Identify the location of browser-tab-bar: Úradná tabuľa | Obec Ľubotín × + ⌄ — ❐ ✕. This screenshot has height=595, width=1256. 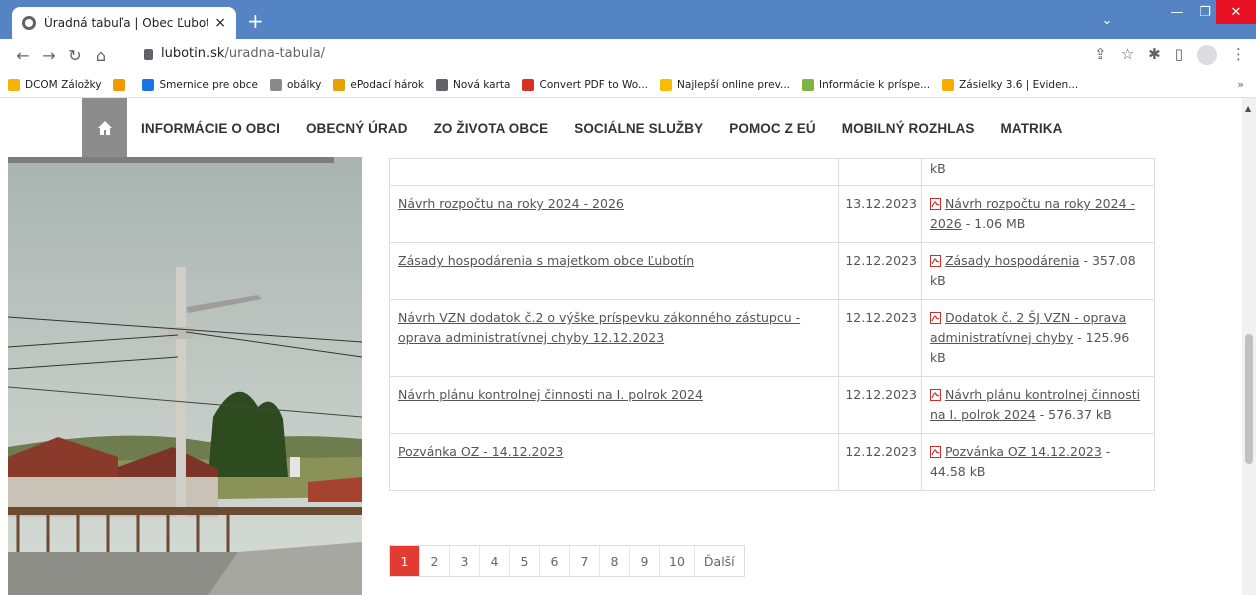
(628, 19).